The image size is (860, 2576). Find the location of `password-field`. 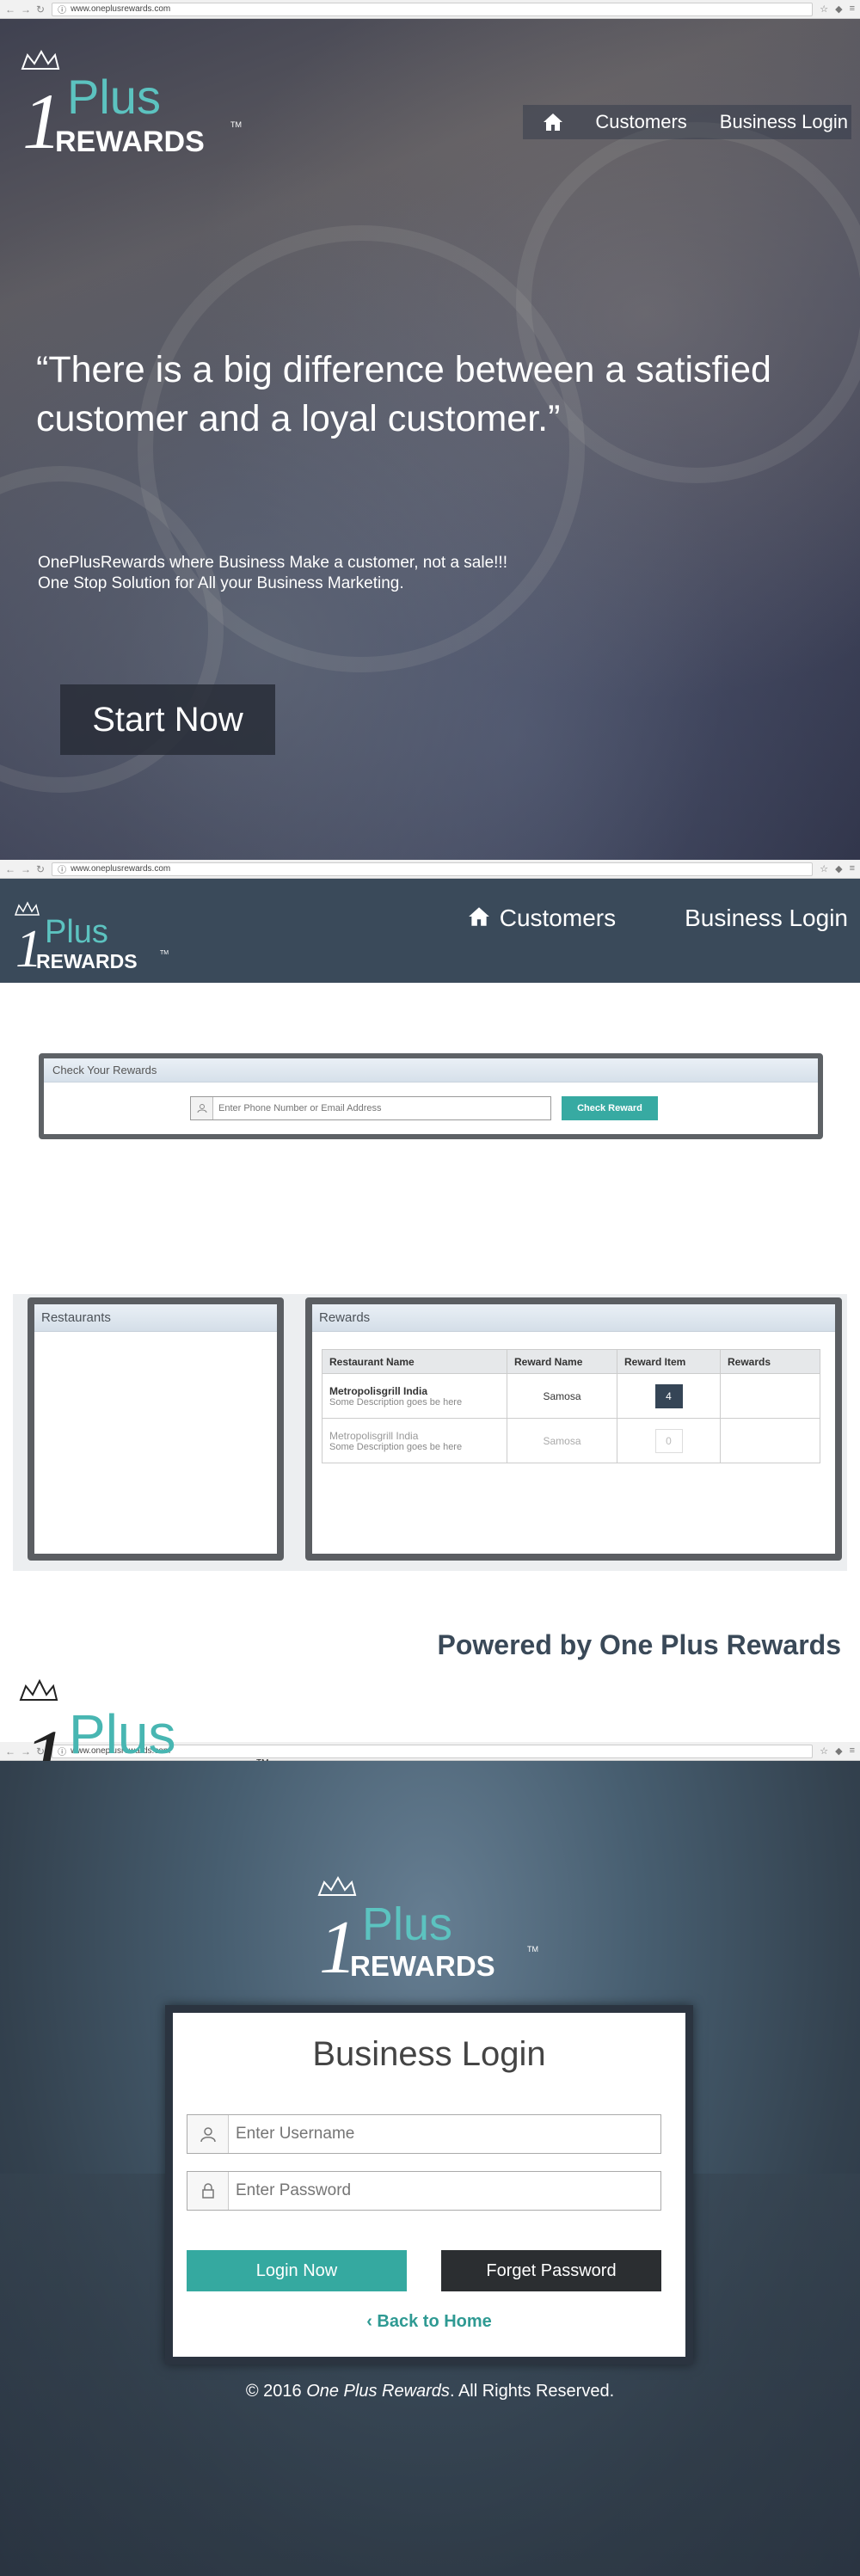

password-field is located at coordinates (424, 2191).